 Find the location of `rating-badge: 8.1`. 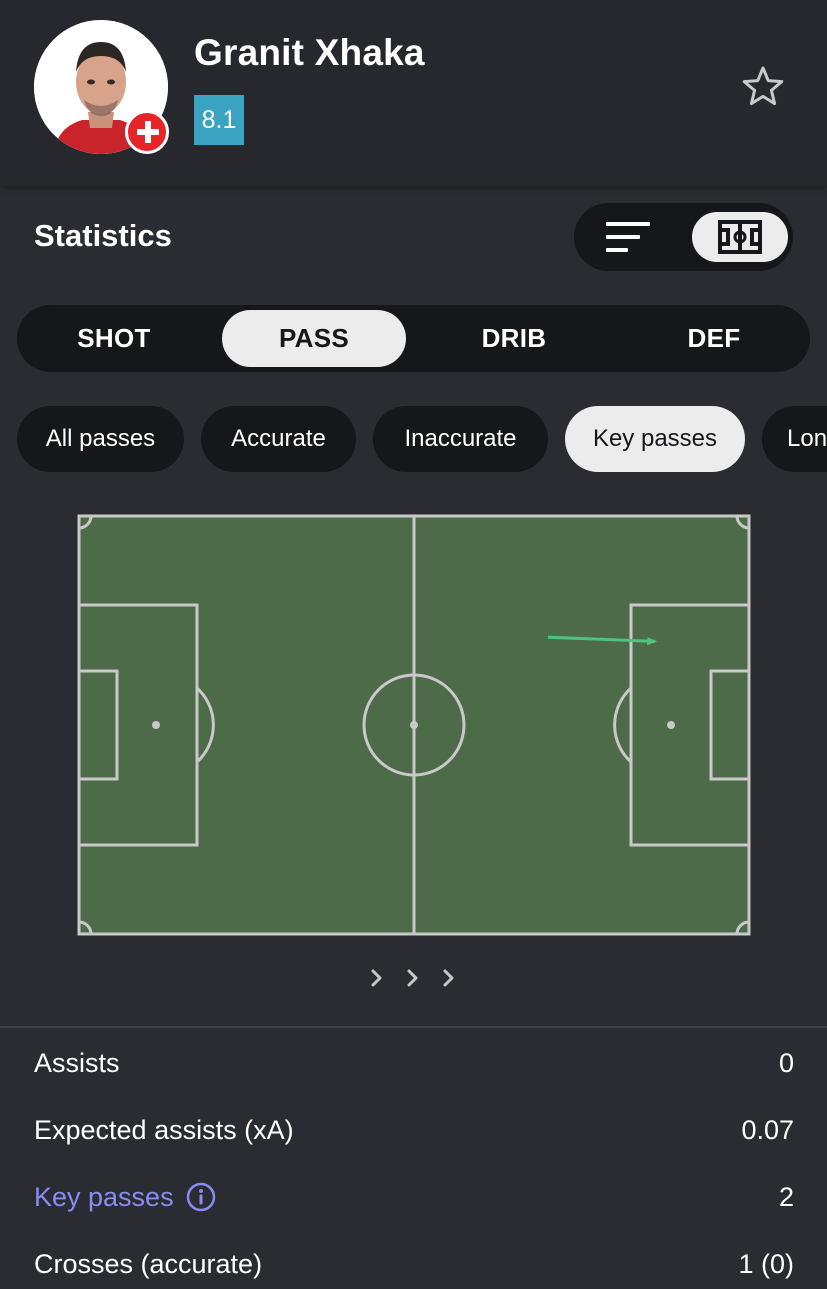

rating-badge: 8.1 is located at coordinates (219, 120).